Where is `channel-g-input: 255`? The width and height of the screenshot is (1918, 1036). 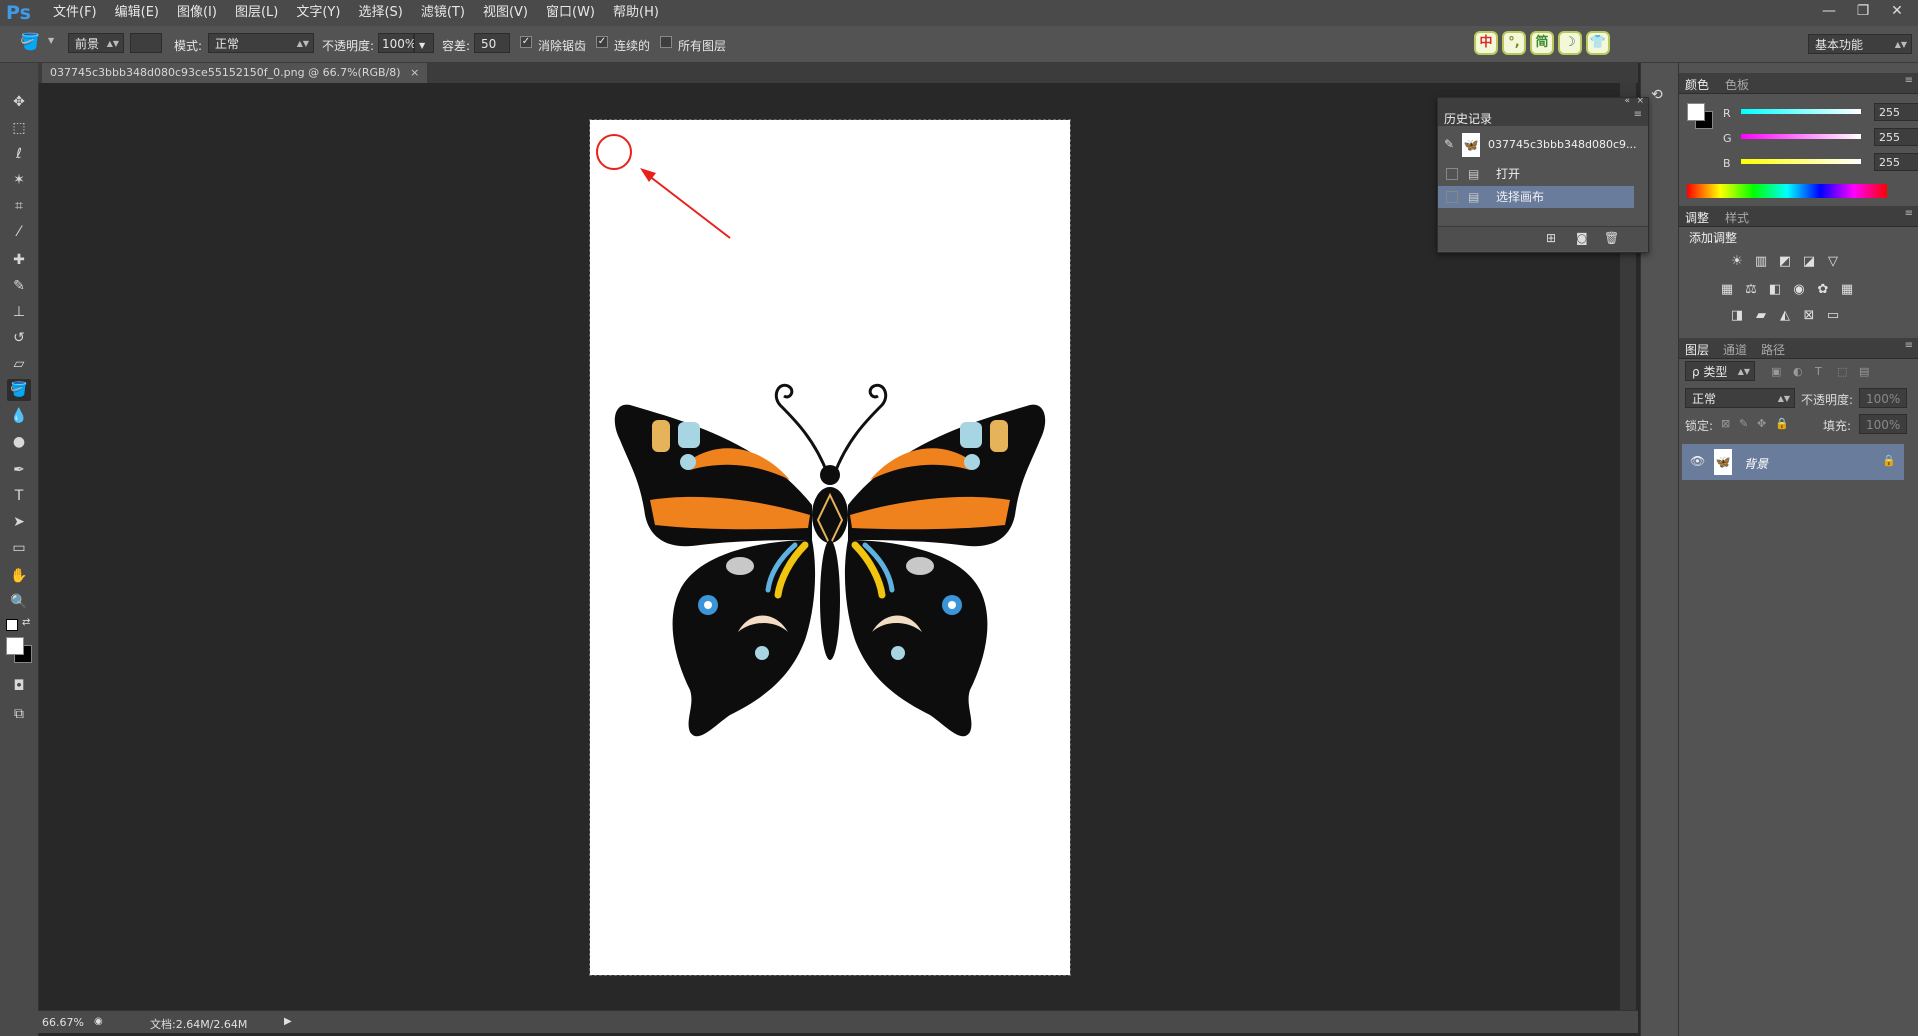 channel-g-input: 255 is located at coordinates (1896, 137).